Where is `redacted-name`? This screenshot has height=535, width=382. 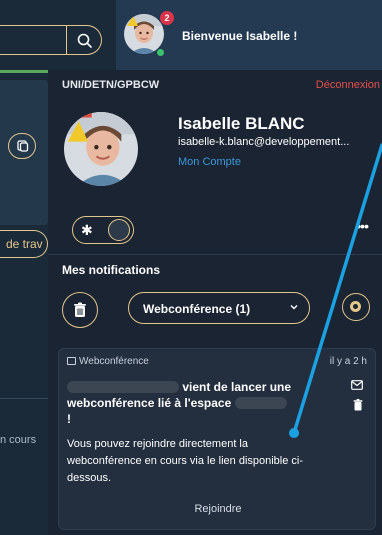
redacted-name is located at coordinates (123, 387).